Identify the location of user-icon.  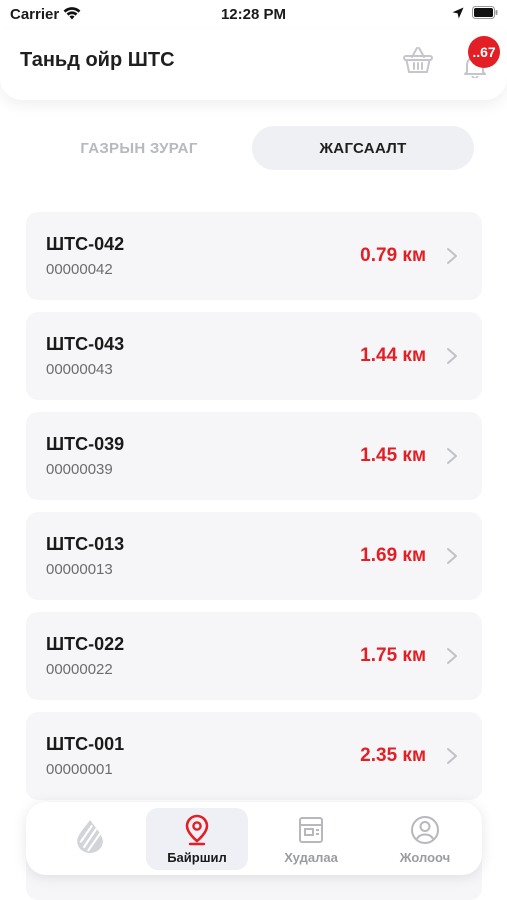
(425, 830).